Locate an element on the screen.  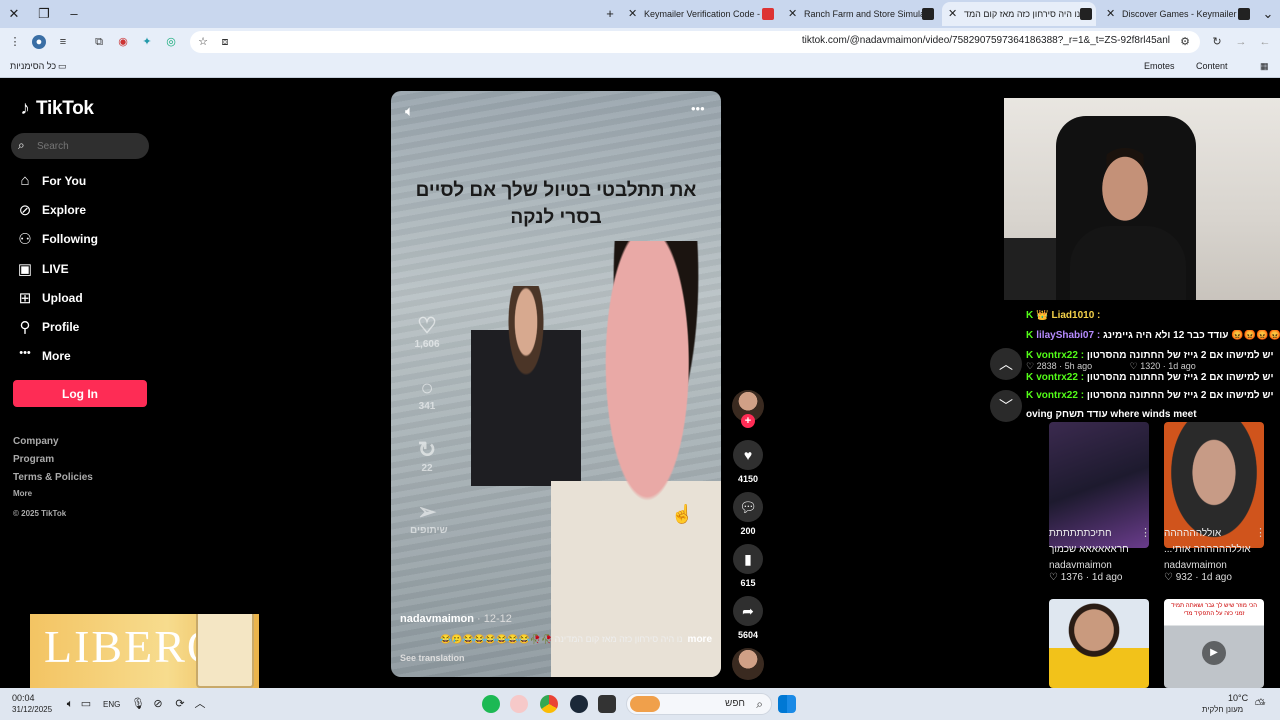
previous-video-button: ︿ is located at coordinates (1006, 364).